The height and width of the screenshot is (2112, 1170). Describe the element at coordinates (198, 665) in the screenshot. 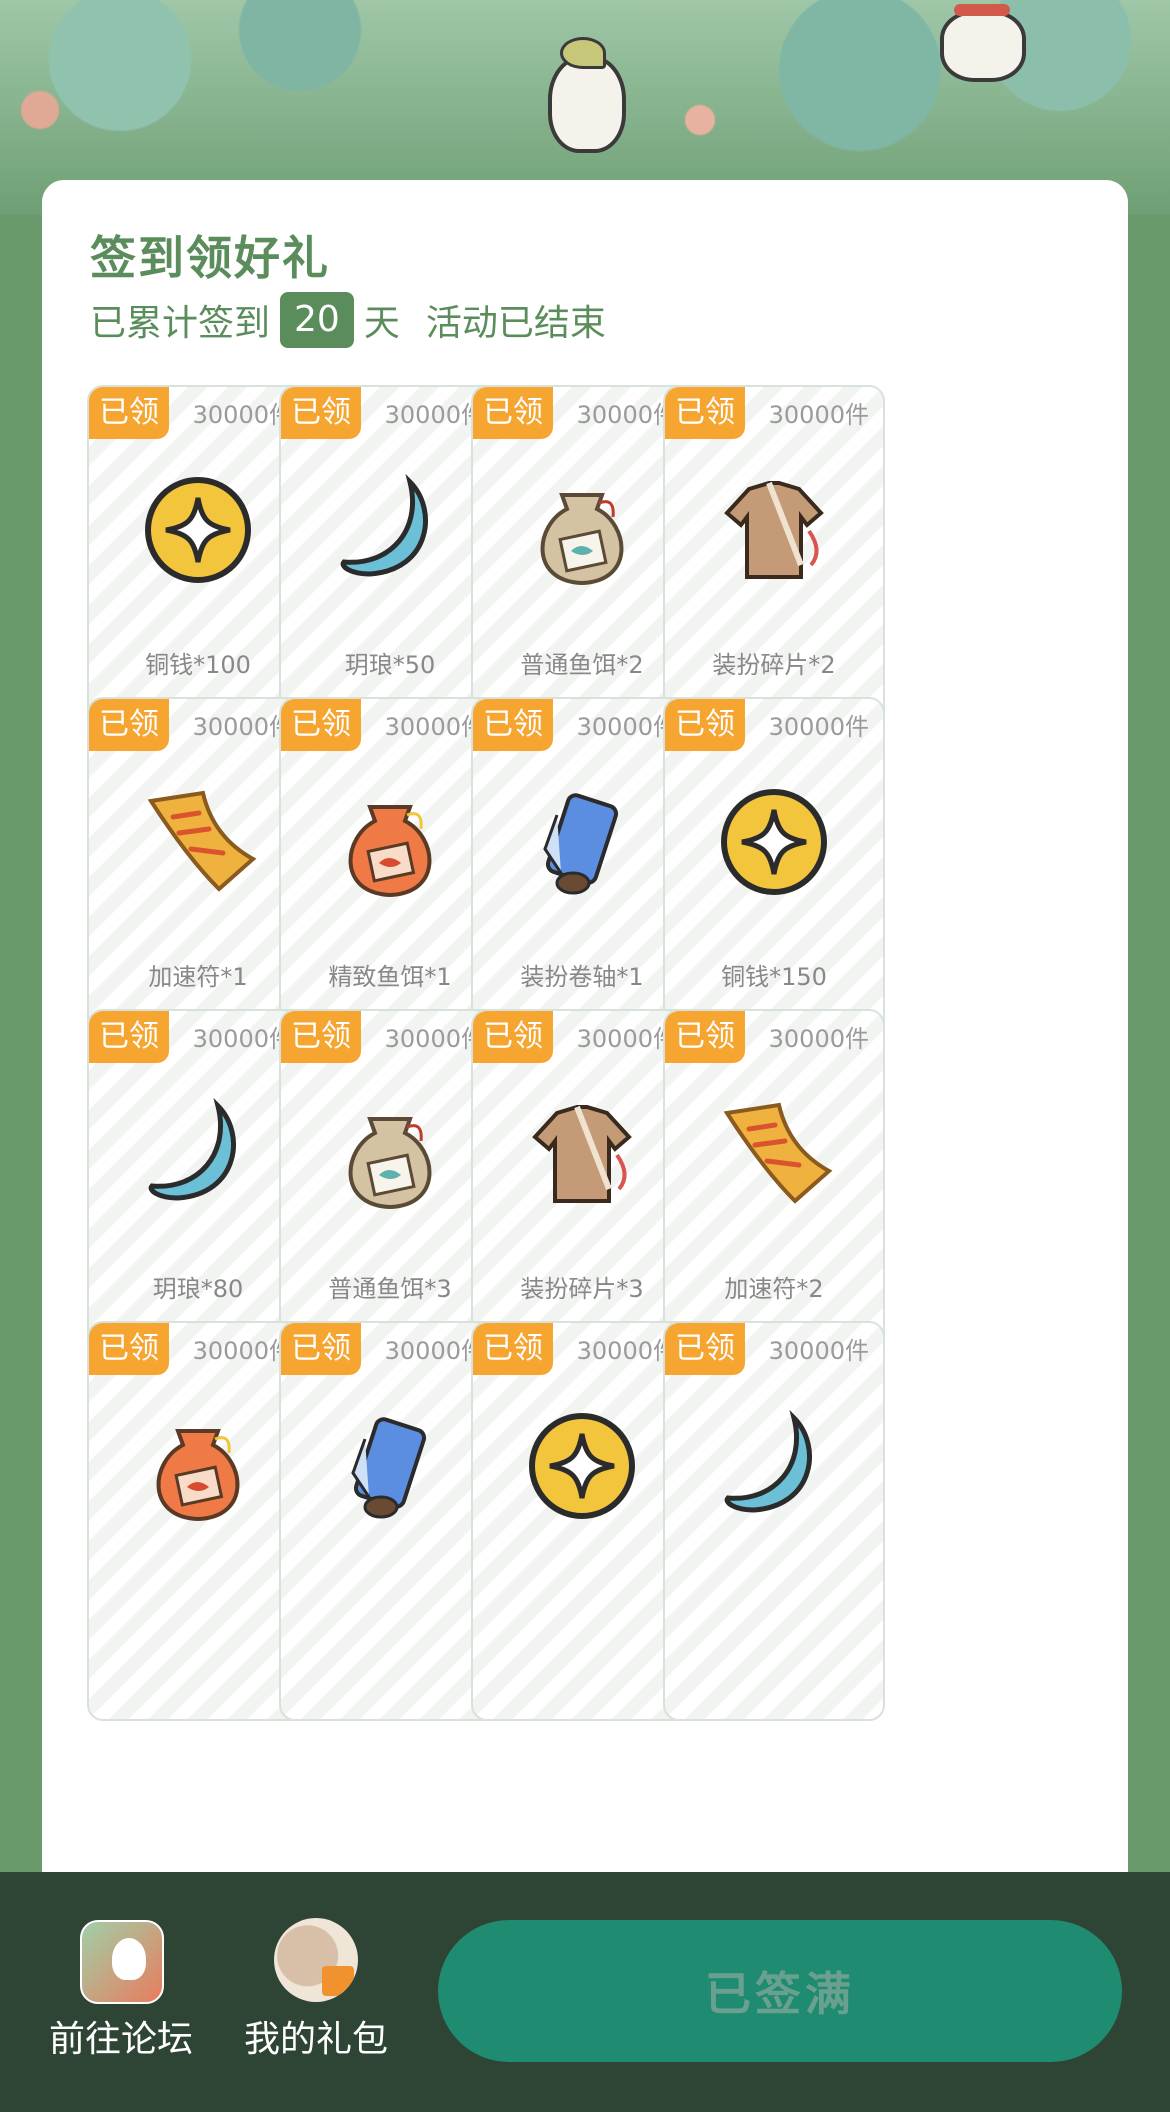

I see `reward-item-label: 铜钱*100` at that location.